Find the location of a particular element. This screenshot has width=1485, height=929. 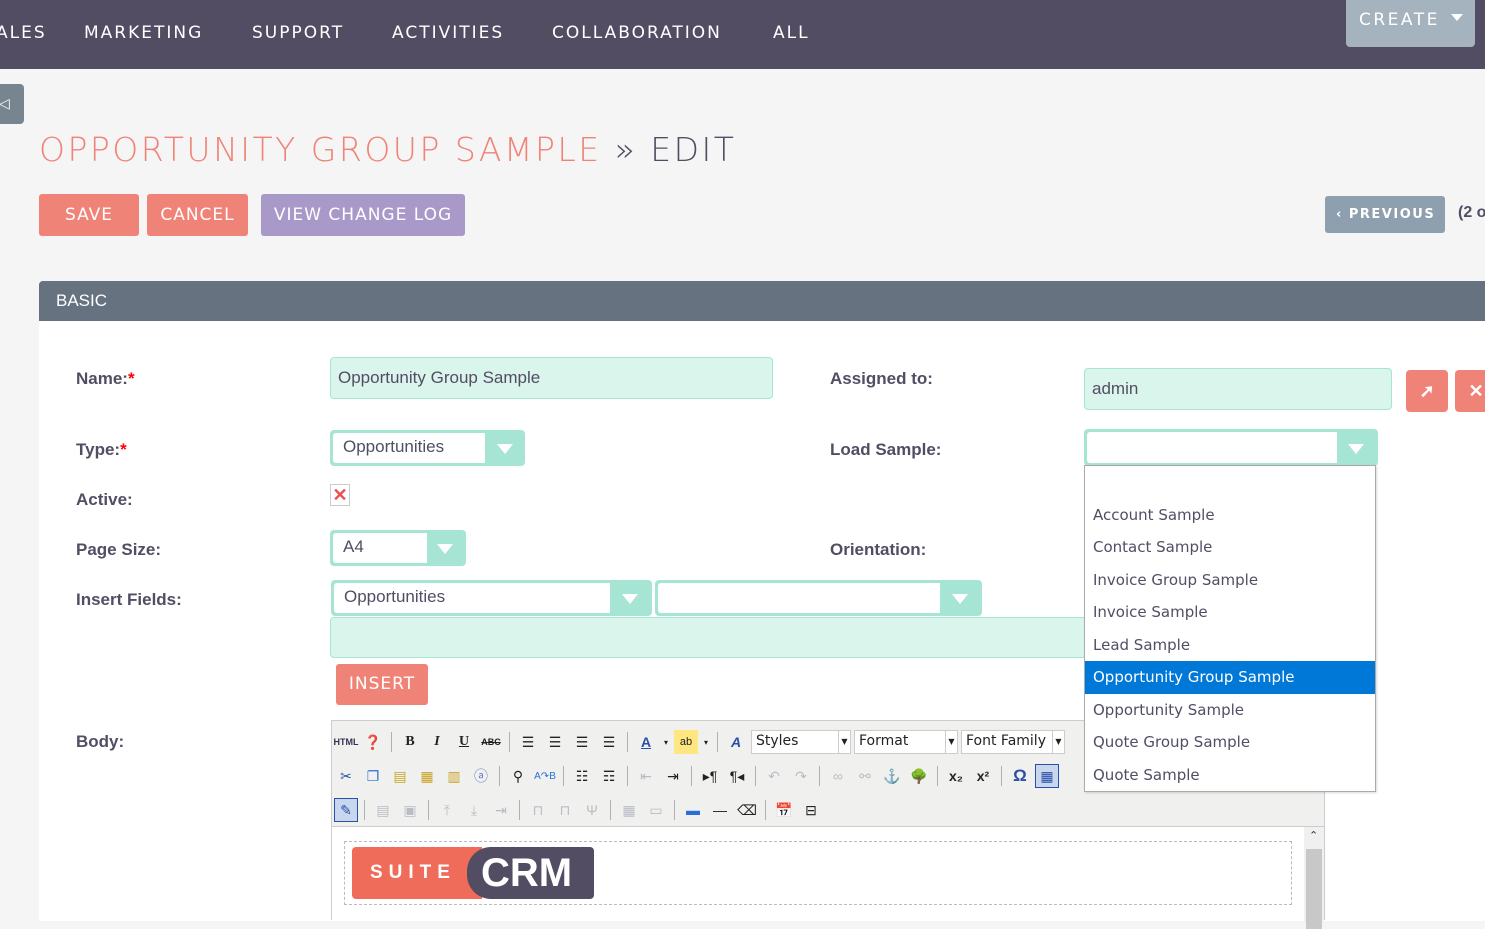

insert-field-select is located at coordinates (818, 598).